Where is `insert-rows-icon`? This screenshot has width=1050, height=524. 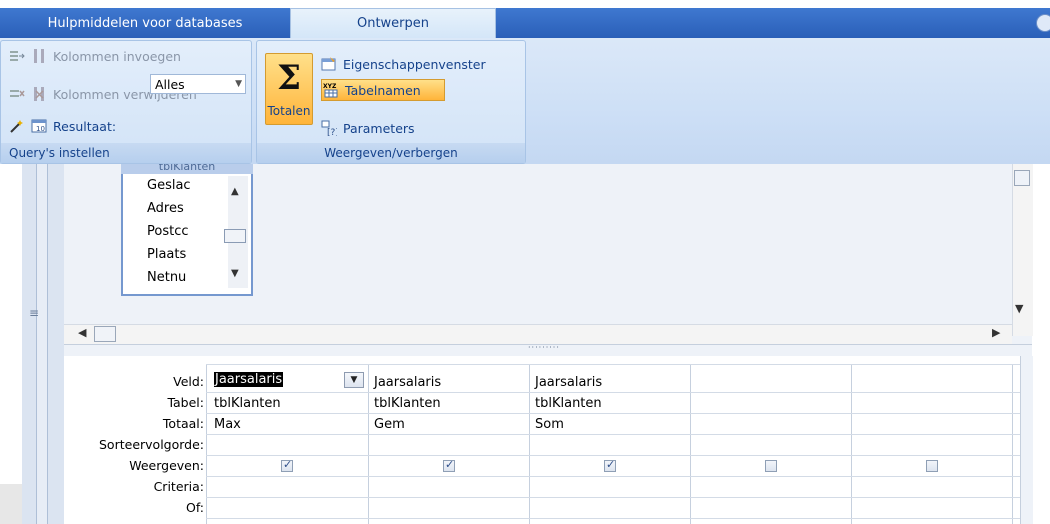
insert-rows-icon is located at coordinates (17, 56).